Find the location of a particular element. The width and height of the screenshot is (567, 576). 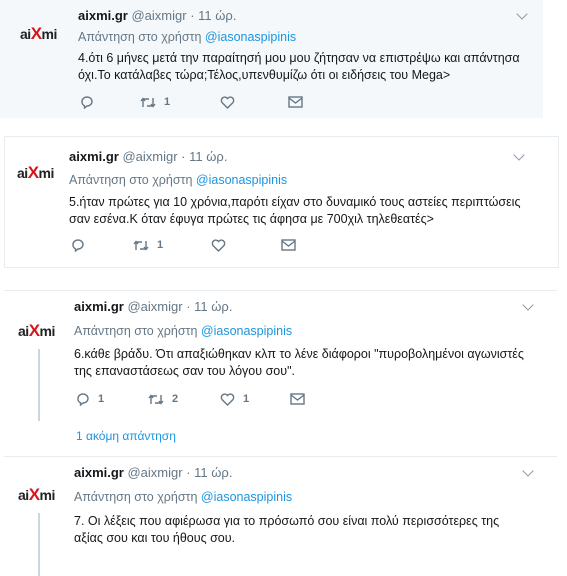

retweet-button: 2 is located at coordinates (184, 399).